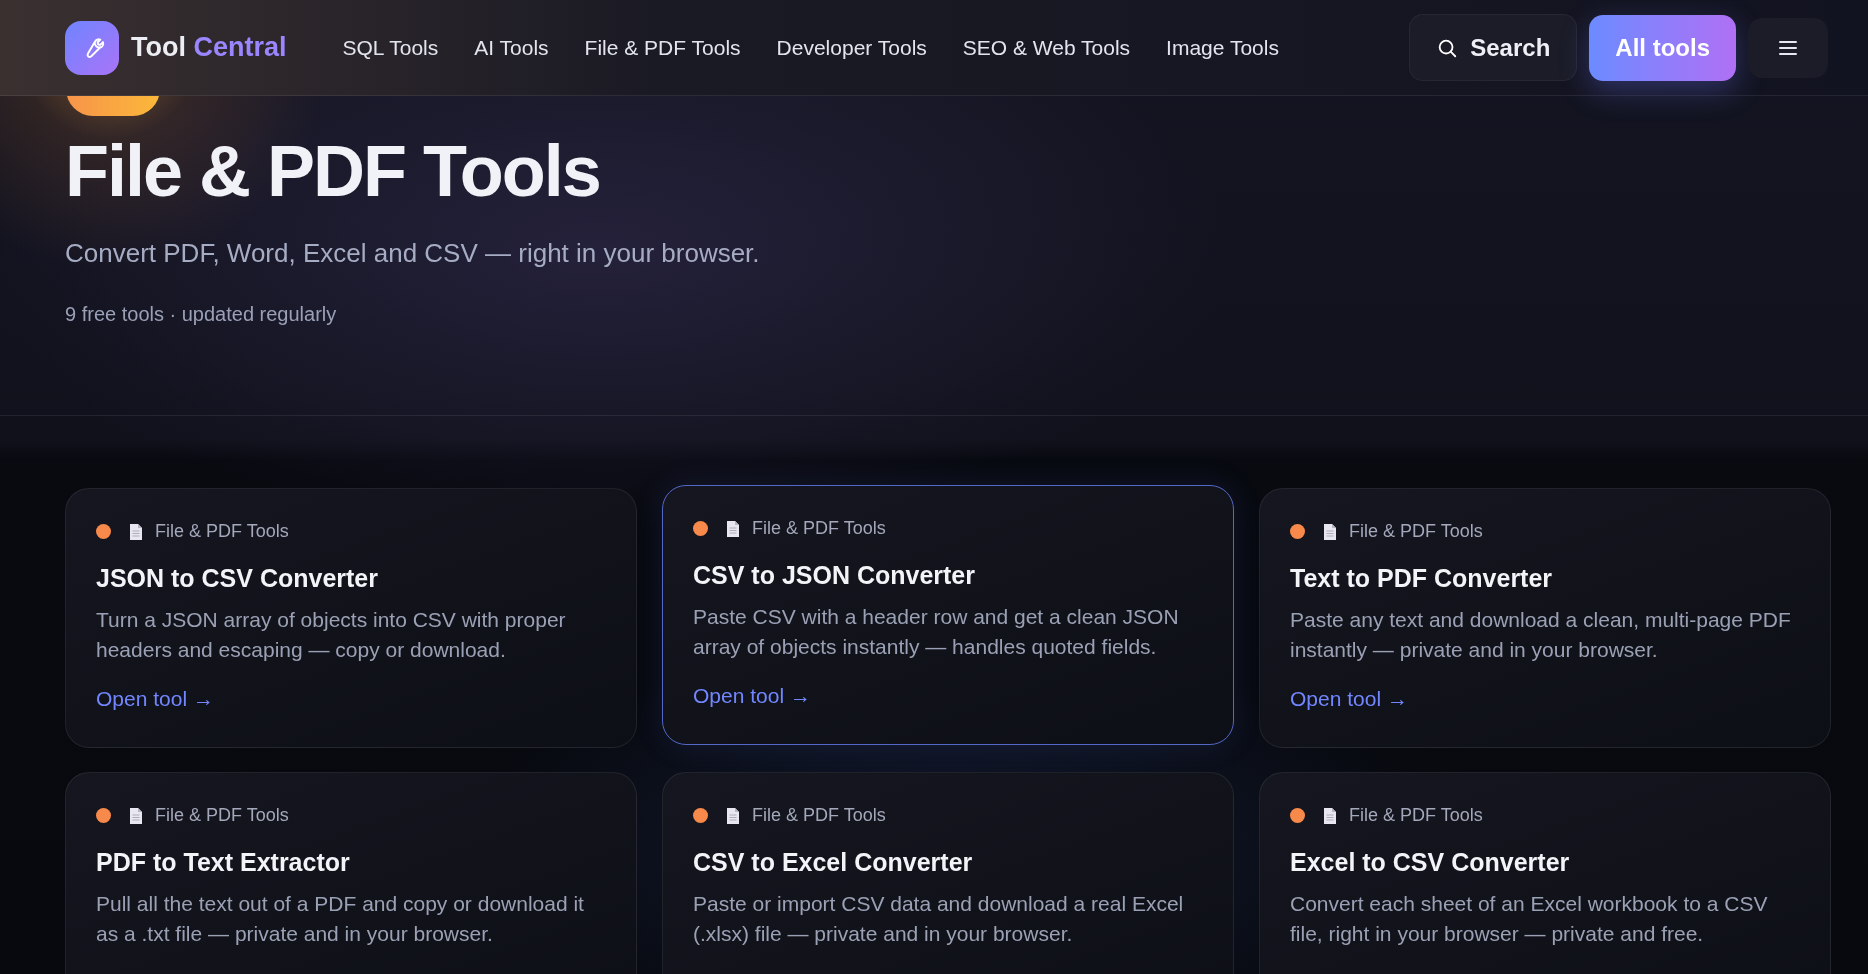 The height and width of the screenshot is (974, 1868). Describe the element at coordinates (333, 171) in the screenshot. I see `page-title: File & PDF Tools` at that location.